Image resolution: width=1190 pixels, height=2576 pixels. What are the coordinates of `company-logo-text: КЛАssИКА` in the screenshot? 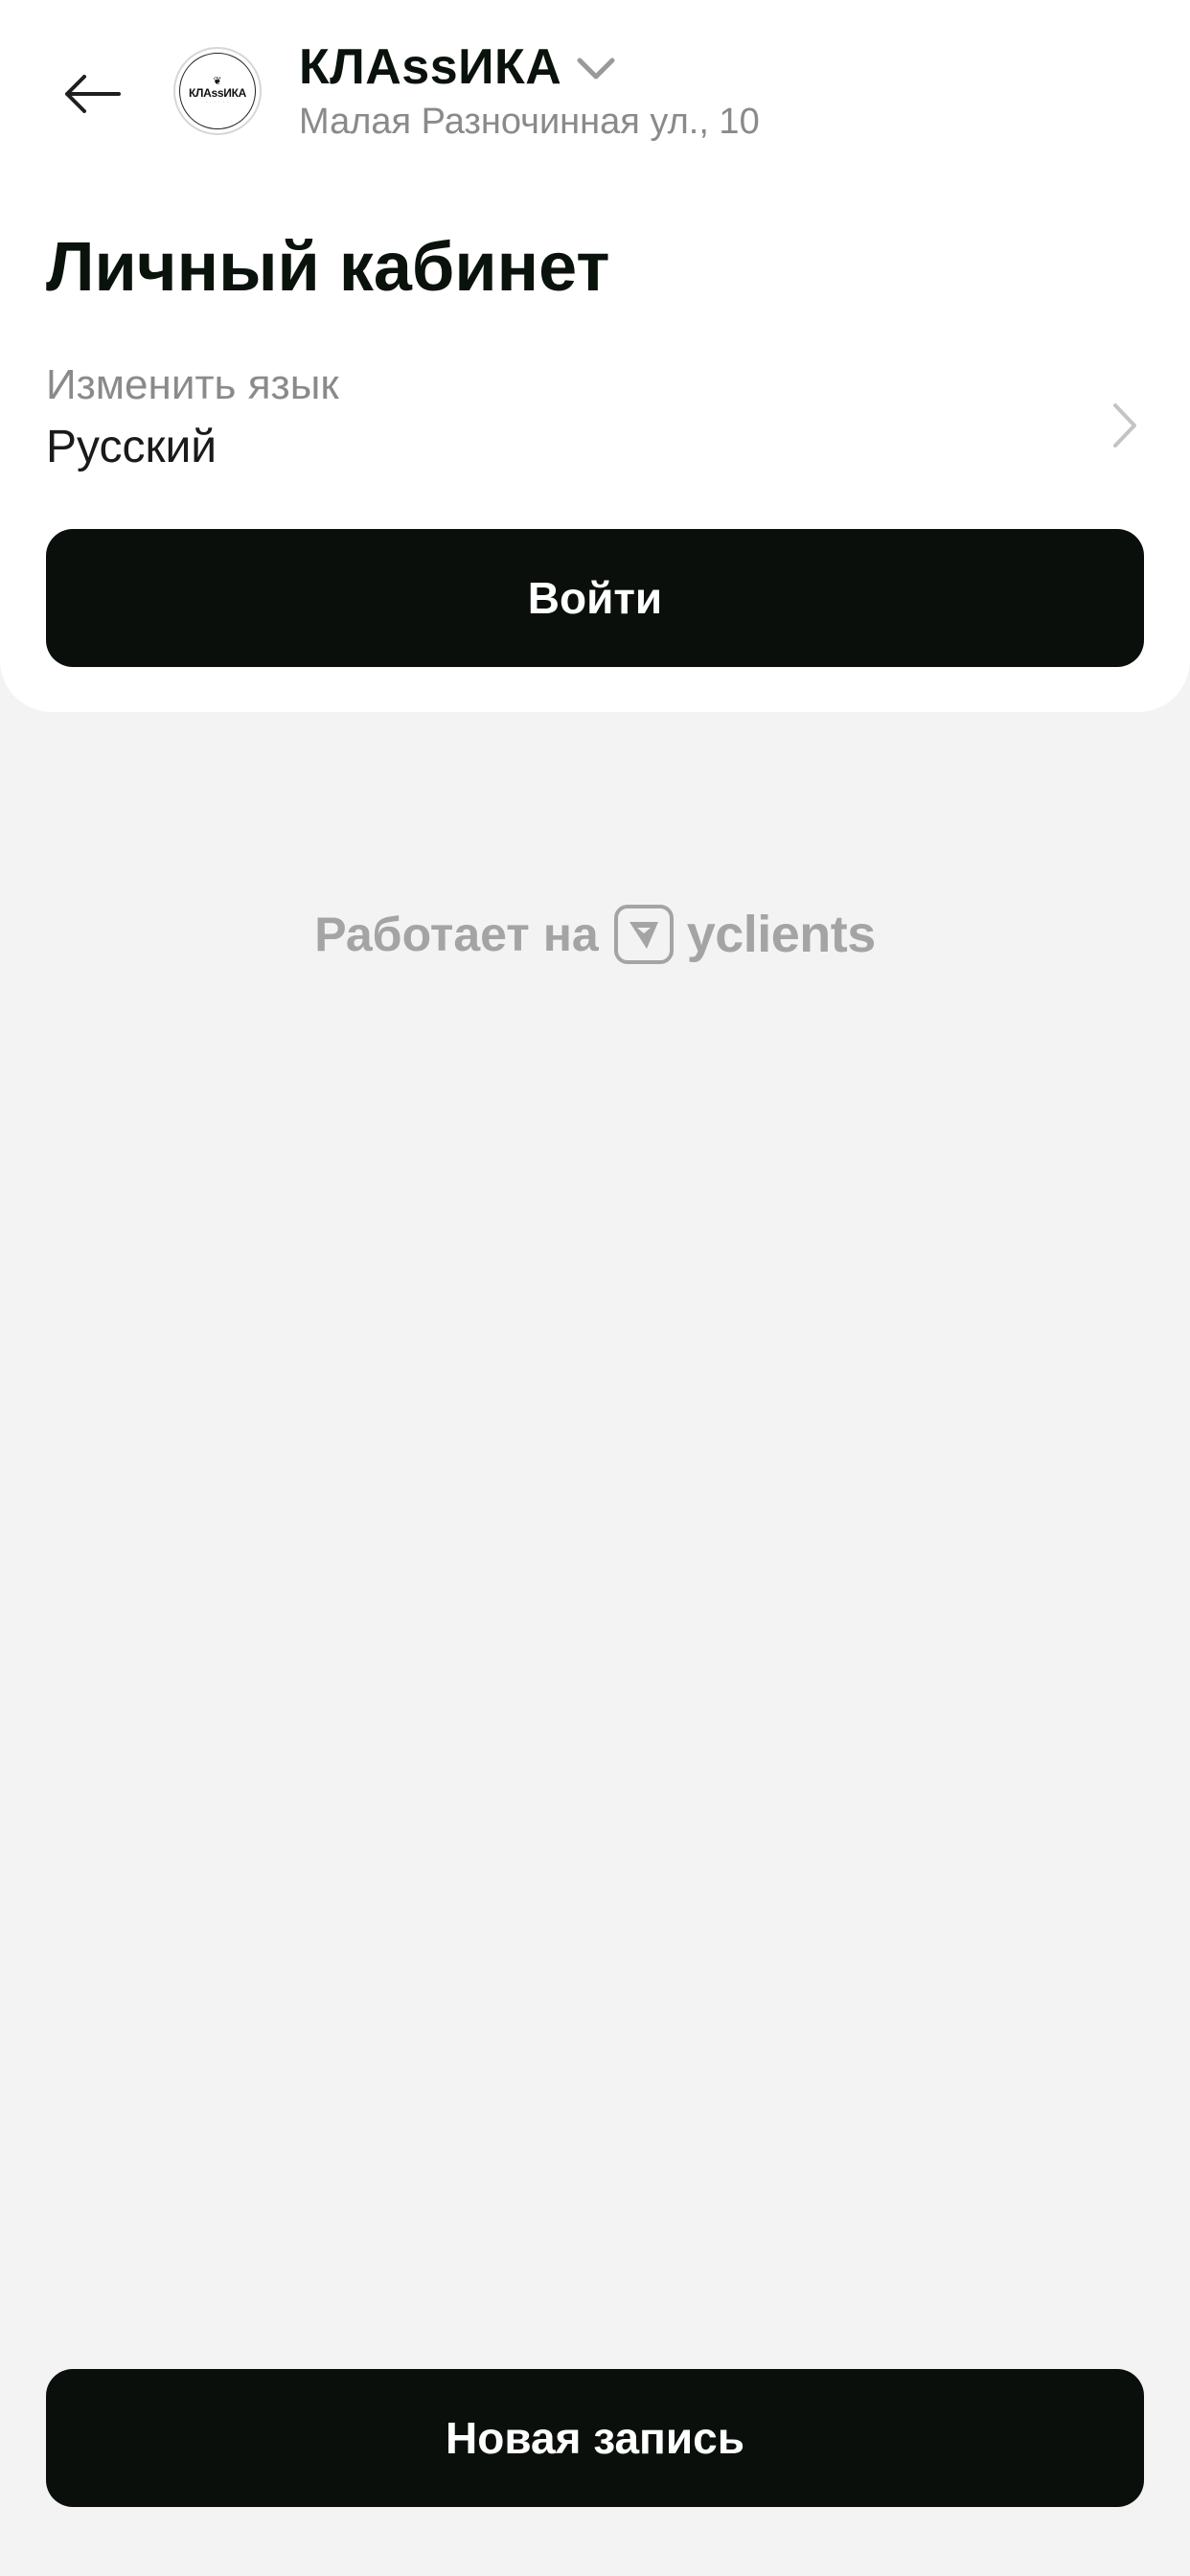 It's located at (218, 93).